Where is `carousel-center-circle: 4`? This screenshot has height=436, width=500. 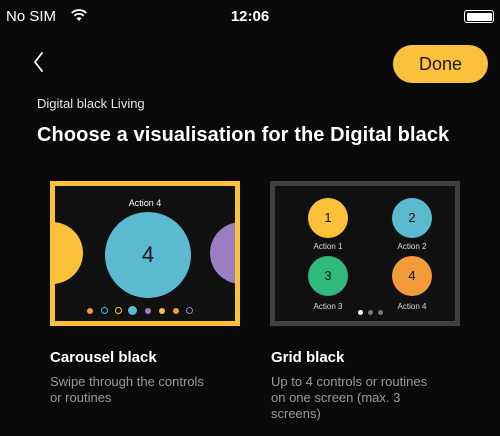 carousel-center-circle: 4 is located at coordinates (148, 255).